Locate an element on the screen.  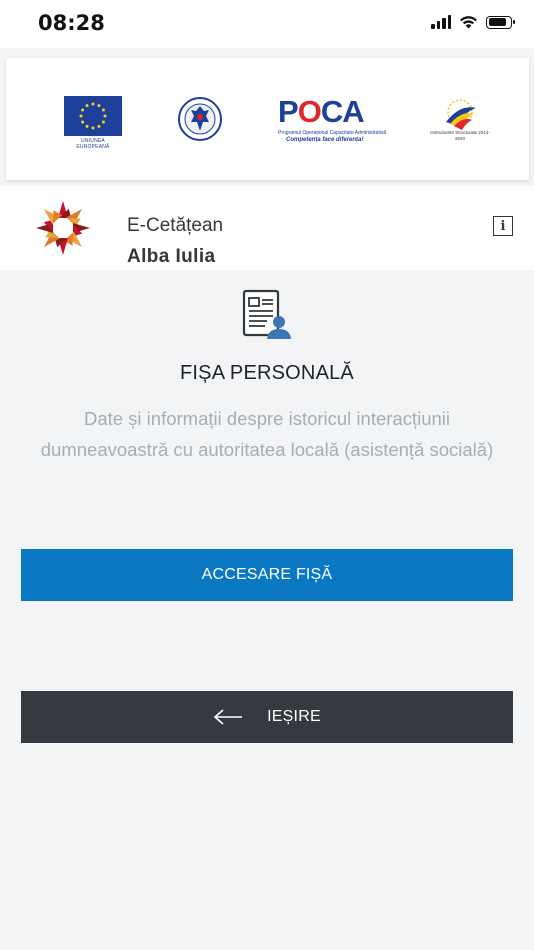
exit-button: IEȘIRE is located at coordinates (267, 717).